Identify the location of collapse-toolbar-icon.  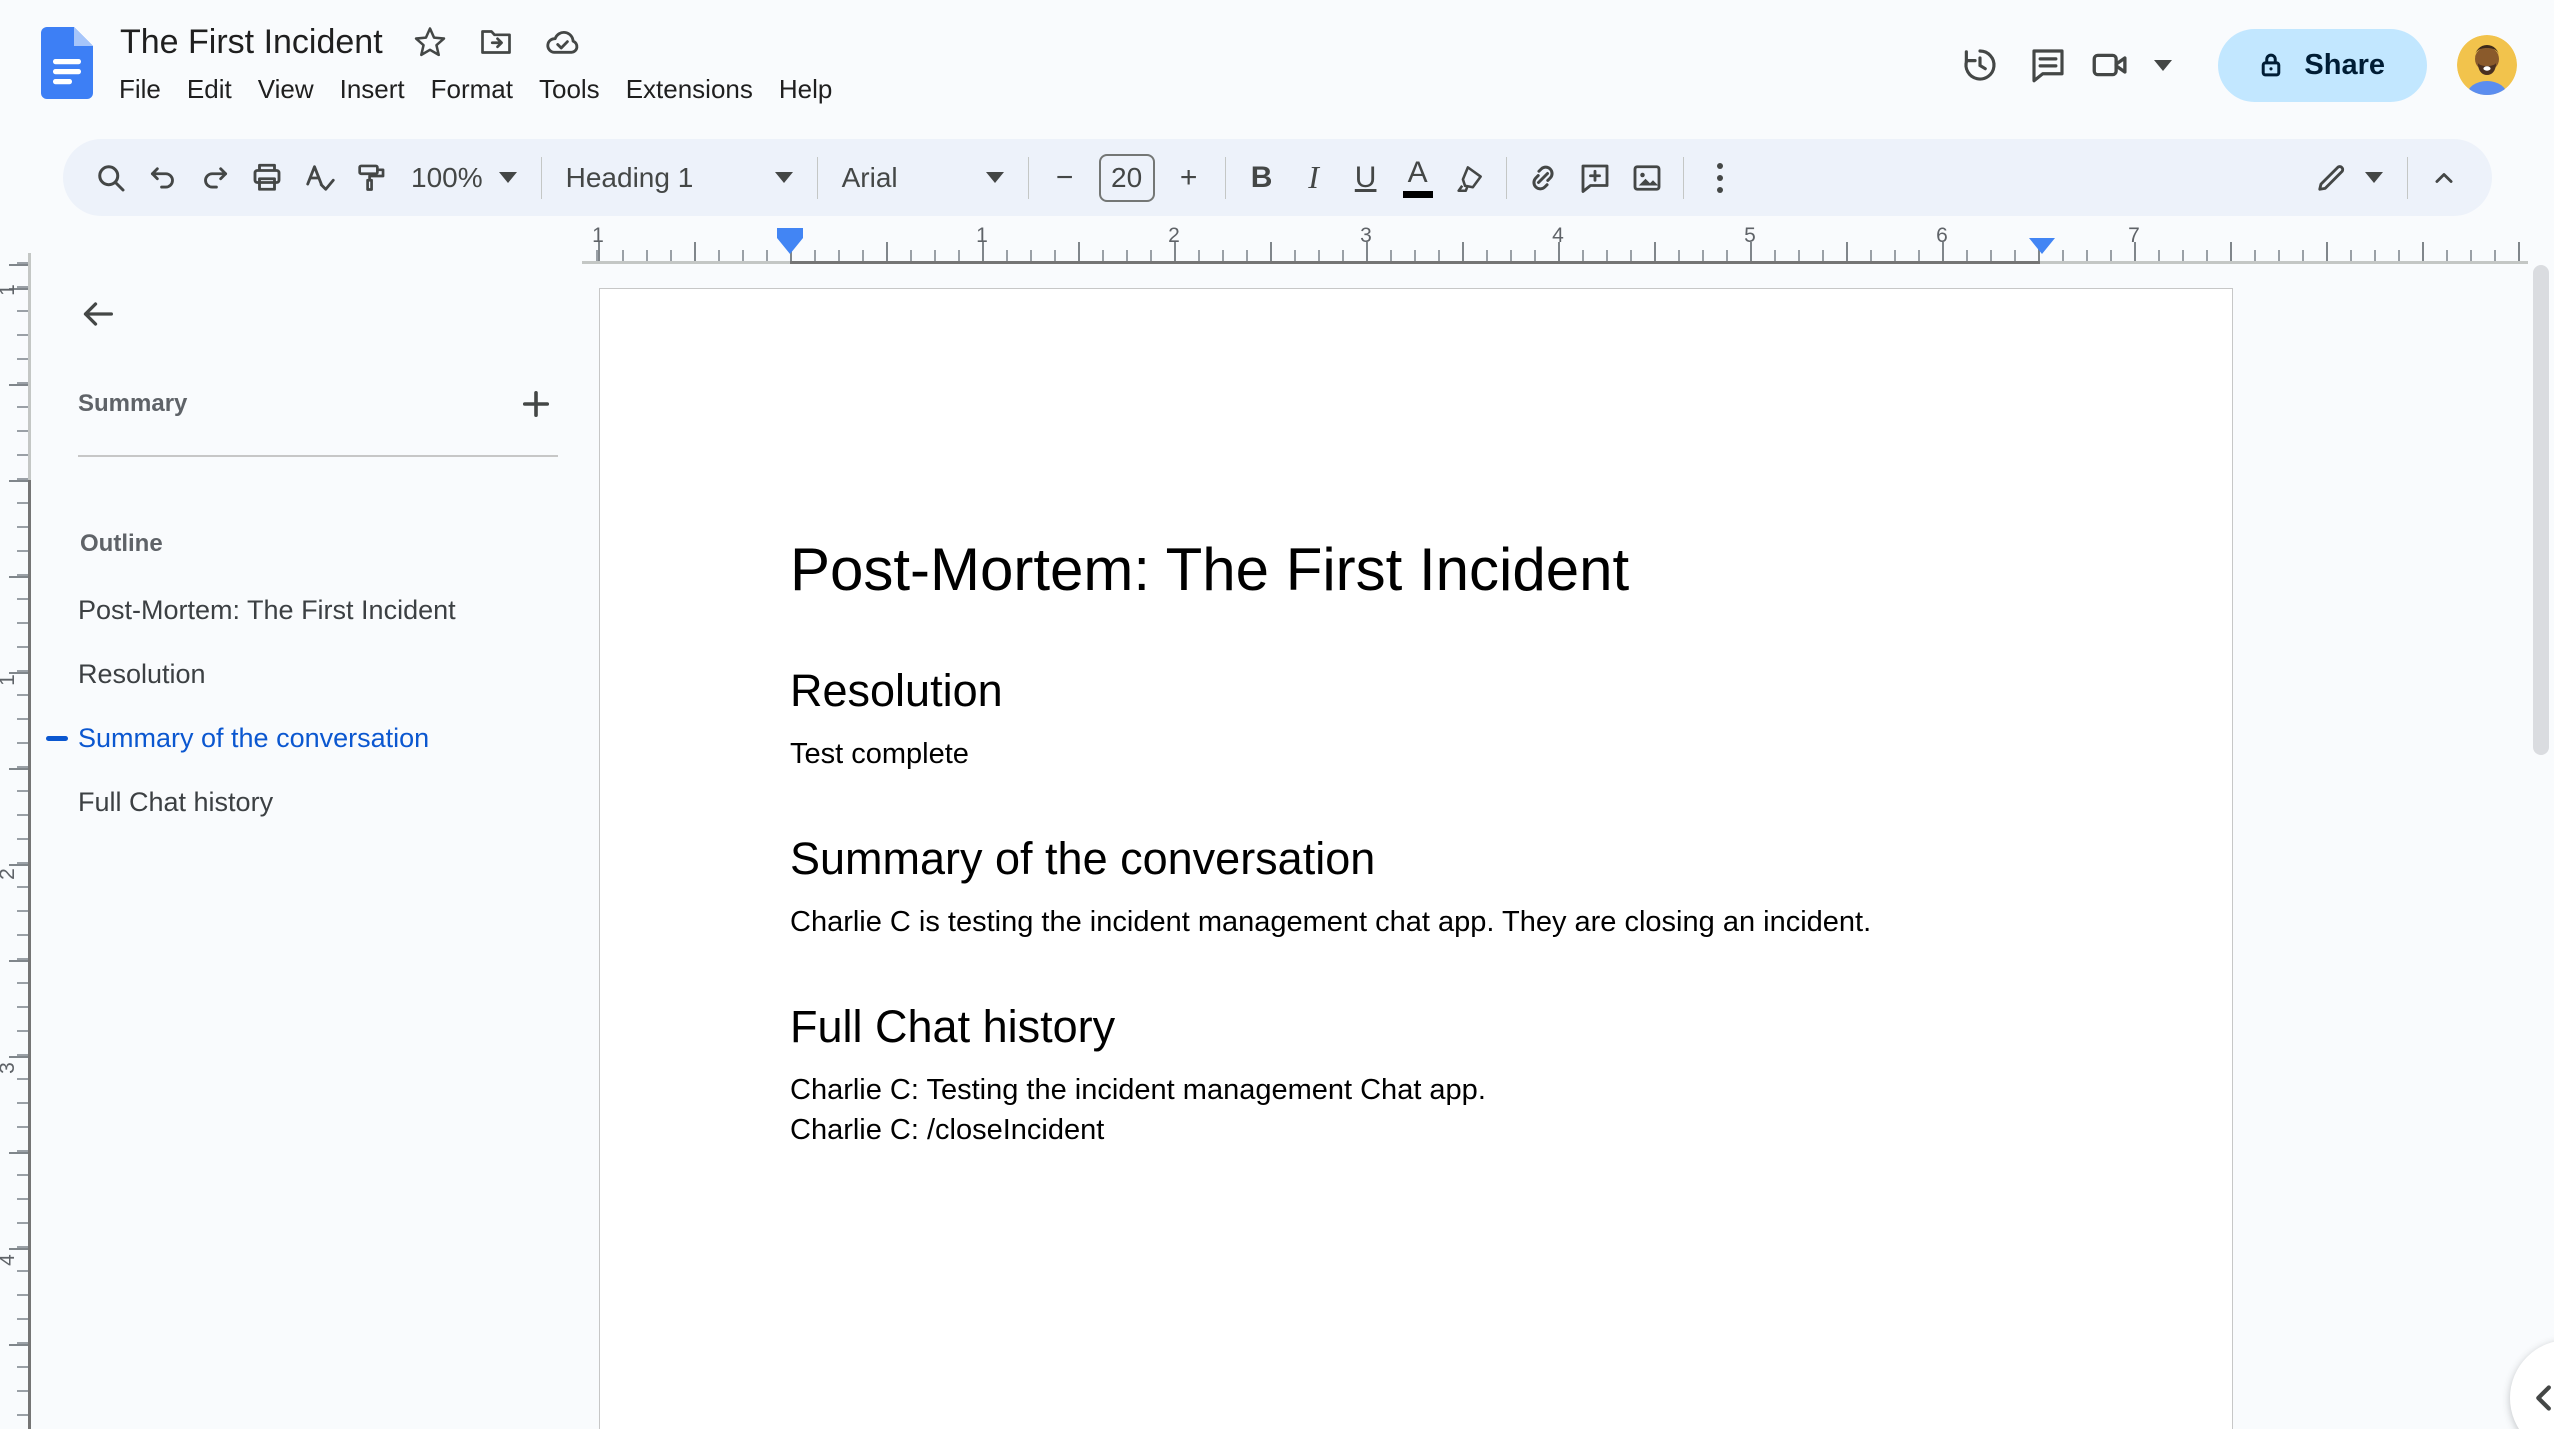
(2444, 177).